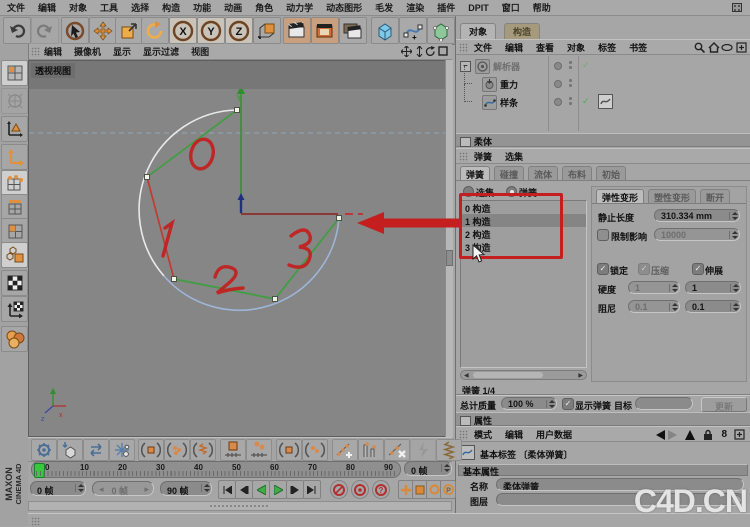 The width and height of the screenshot is (750, 527). What do you see at coordinates (699, 47) in the screenshot?
I see `search-icon` at bounding box center [699, 47].